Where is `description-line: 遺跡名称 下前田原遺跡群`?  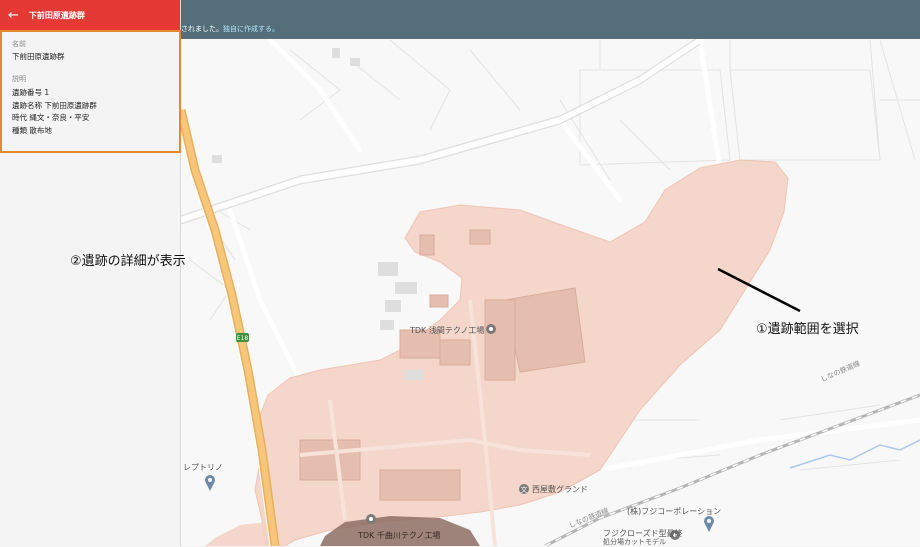
description-line: 遺跡名称 下前田原遺跡群 is located at coordinates (54, 105).